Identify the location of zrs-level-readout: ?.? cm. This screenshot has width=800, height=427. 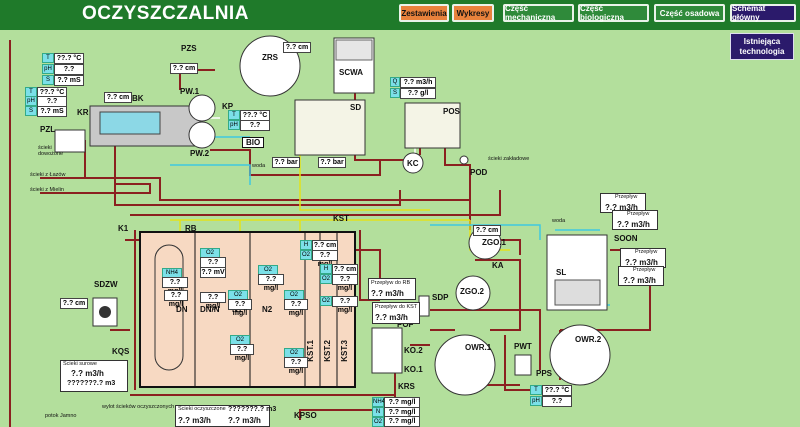
(297, 47).